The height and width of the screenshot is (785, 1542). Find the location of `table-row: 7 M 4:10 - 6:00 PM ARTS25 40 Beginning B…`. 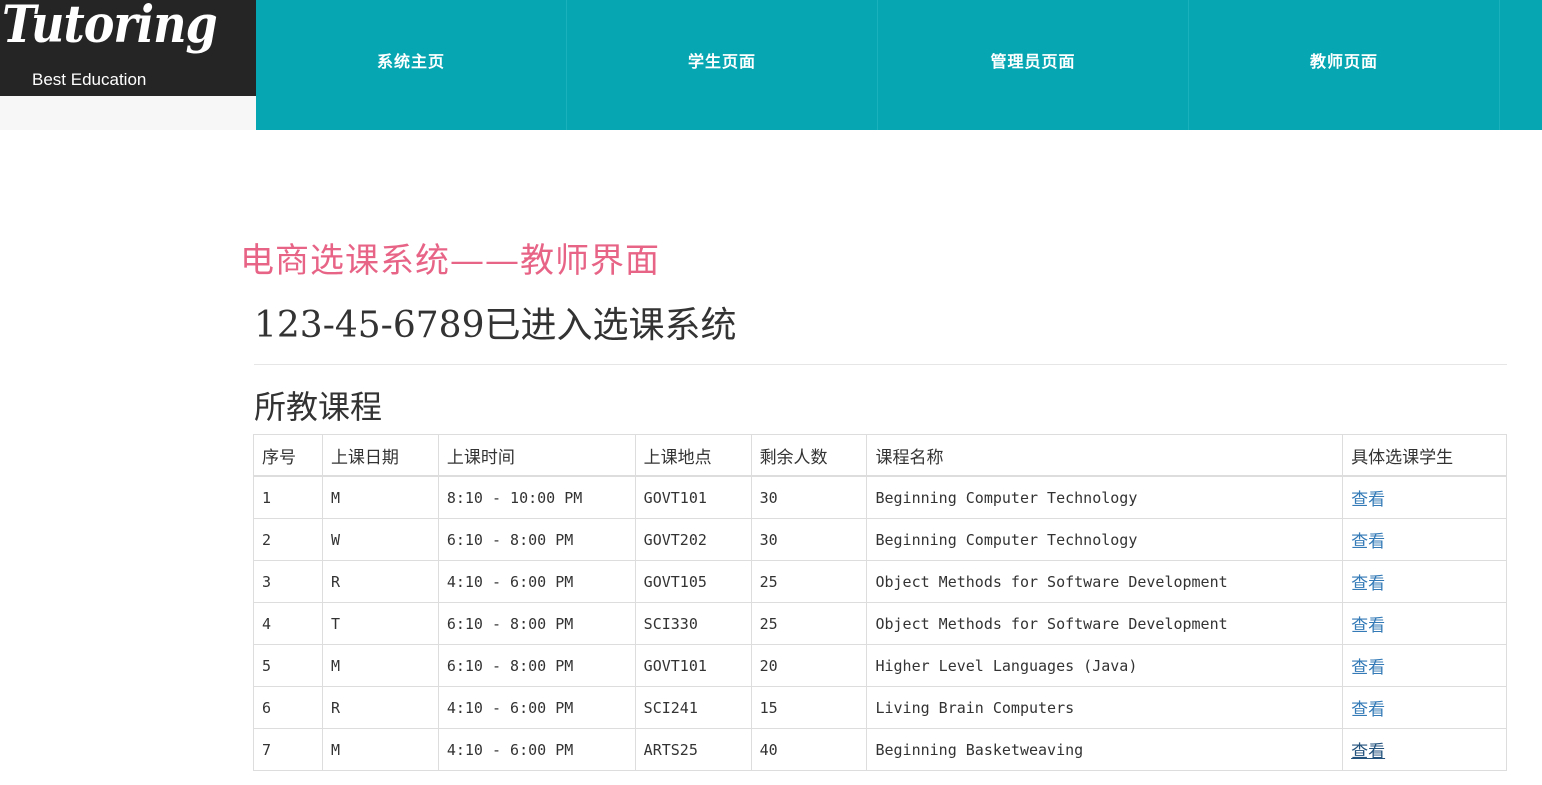

table-row: 7 M 4:10 - 6:00 PM ARTS25 40 Beginning B… is located at coordinates (880, 749).